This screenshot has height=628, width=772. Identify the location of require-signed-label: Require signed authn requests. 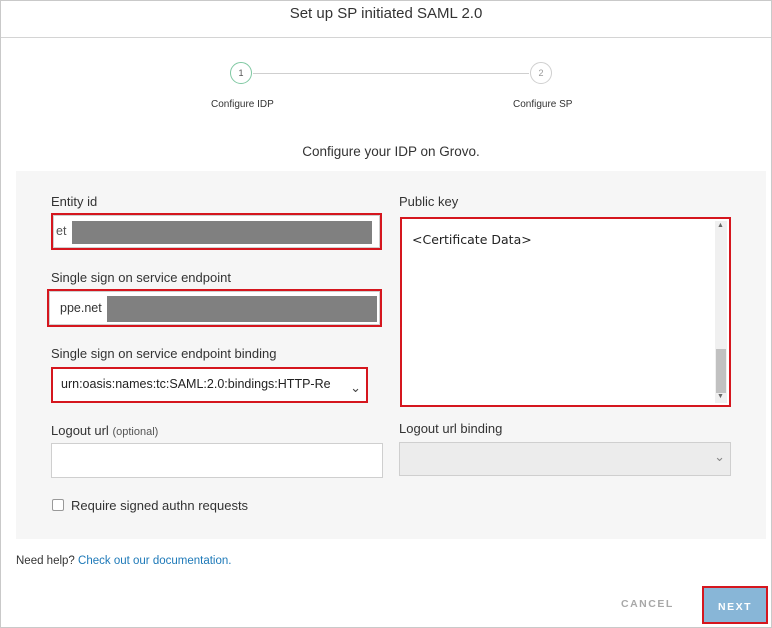
(160, 505).